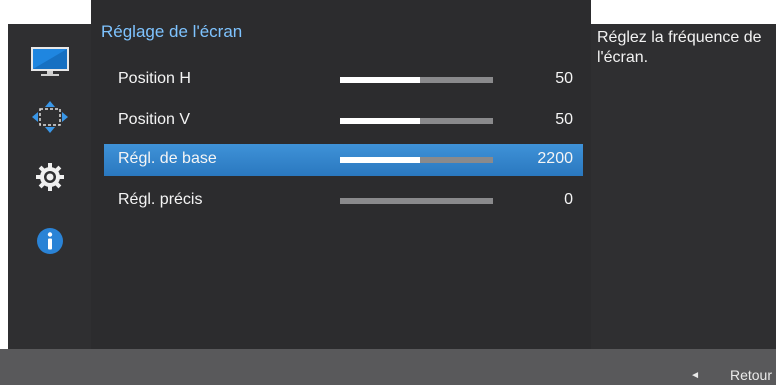  I want to click on menu-item-regl-precis: Régl. précis 0, so click(343, 201).